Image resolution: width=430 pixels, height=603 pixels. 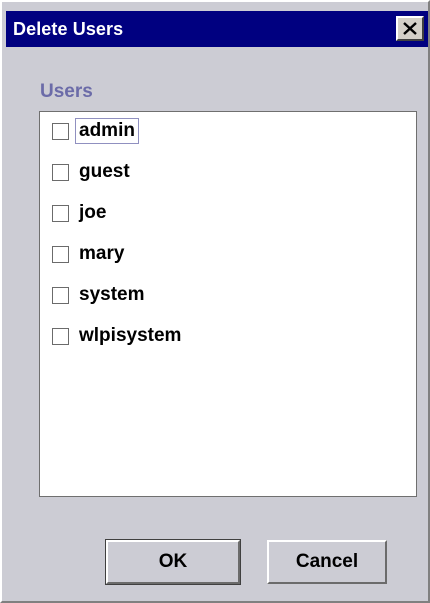 What do you see at coordinates (112, 295) in the screenshot?
I see `user-label: system` at bounding box center [112, 295].